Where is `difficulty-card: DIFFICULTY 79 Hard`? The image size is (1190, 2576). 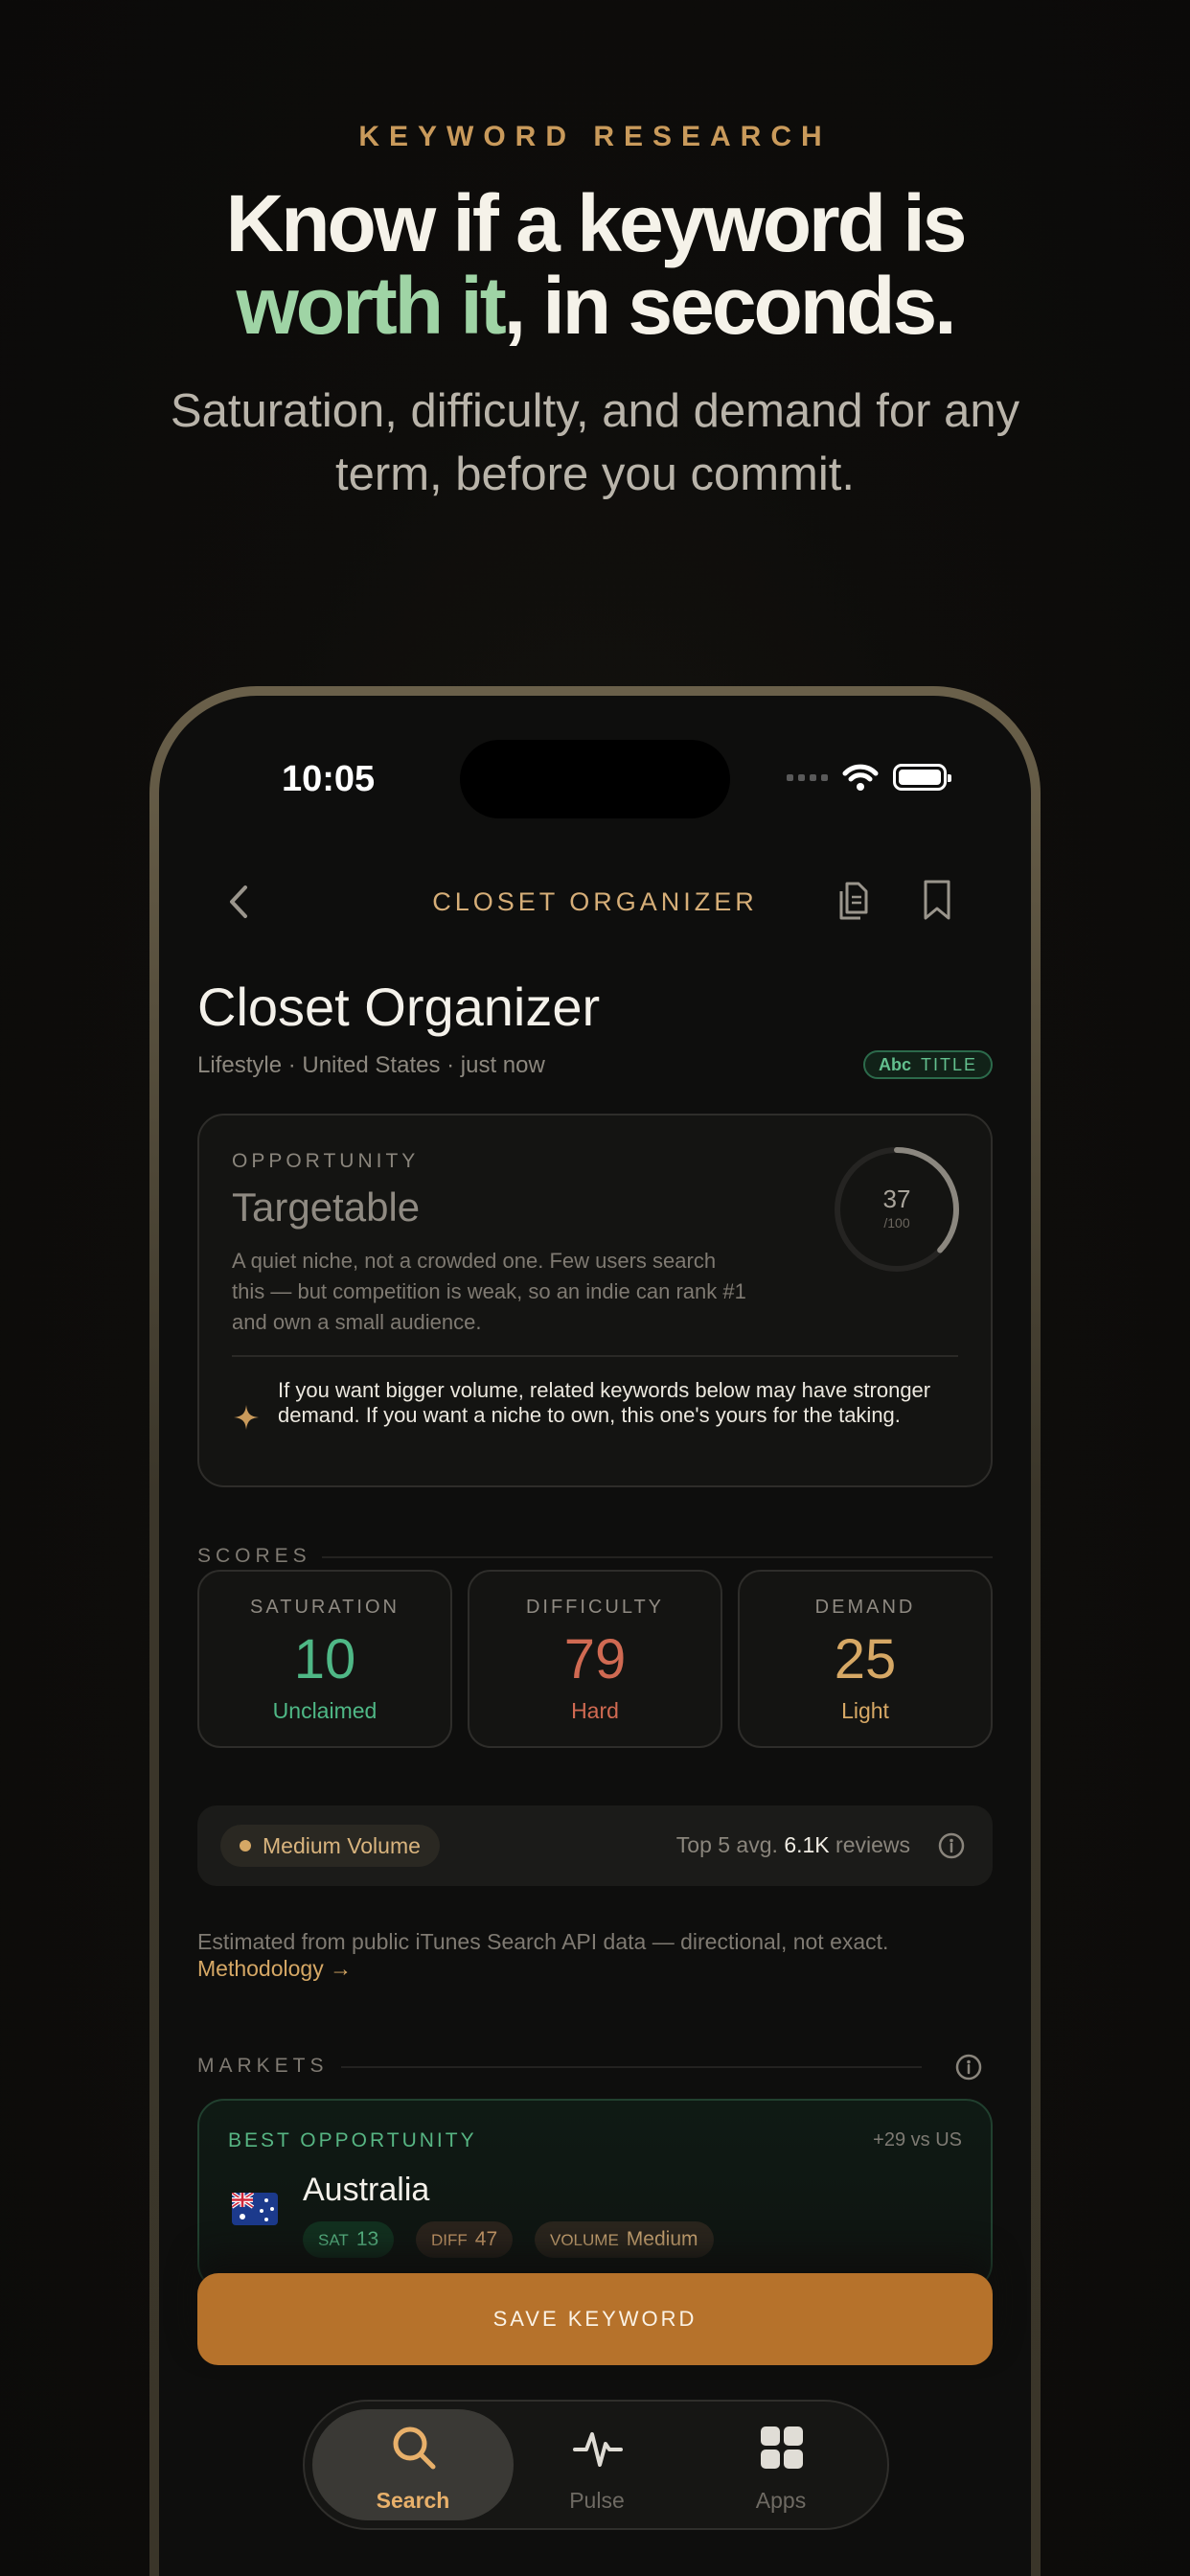 difficulty-card: DIFFICULTY 79 Hard is located at coordinates (595, 1659).